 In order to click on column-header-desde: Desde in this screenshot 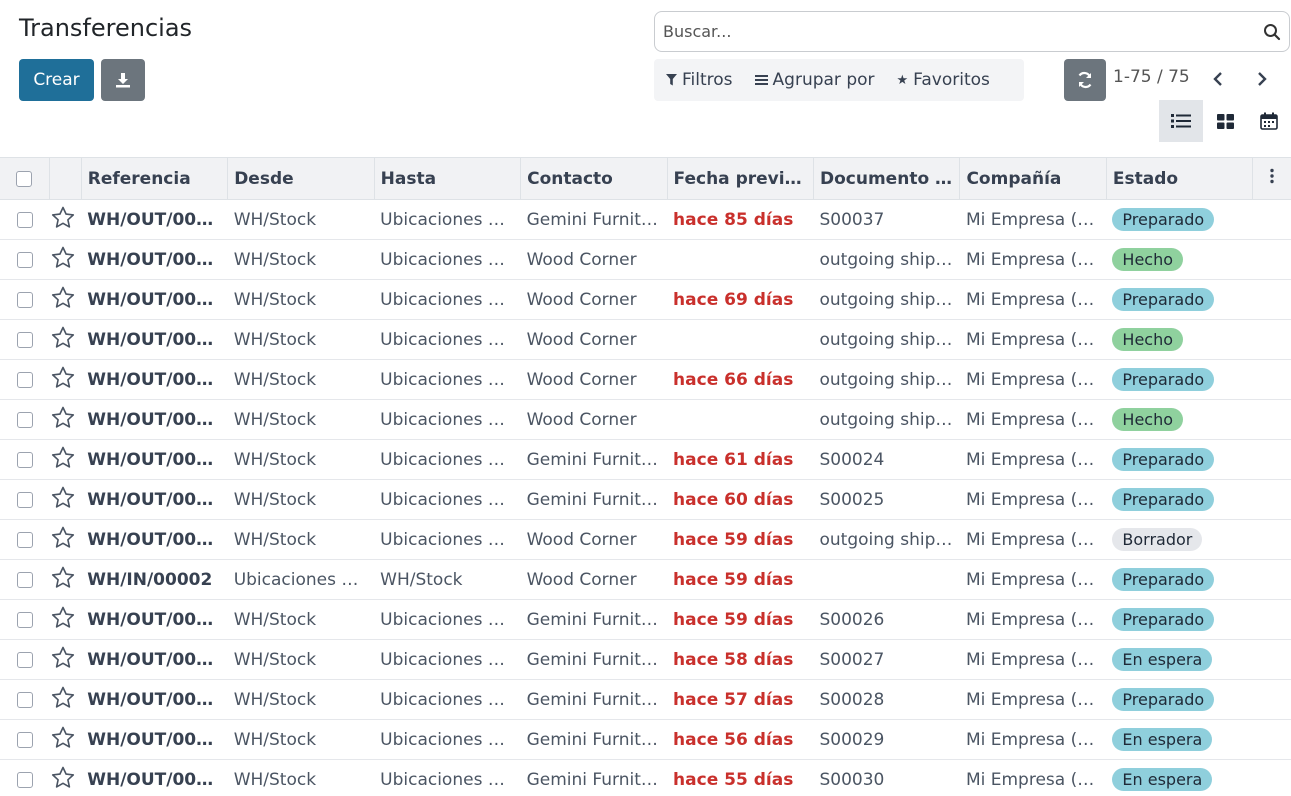, I will do `click(301, 178)`.